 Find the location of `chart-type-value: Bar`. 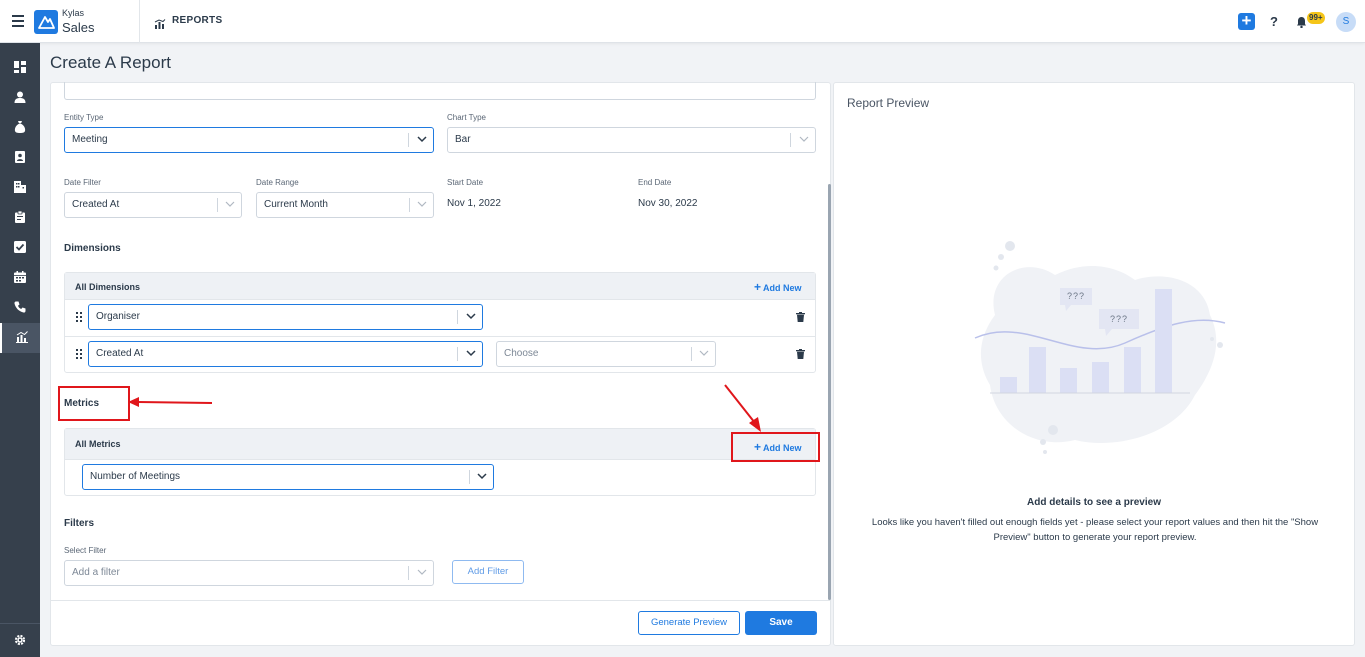

chart-type-value: Bar is located at coordinates (463, 139).